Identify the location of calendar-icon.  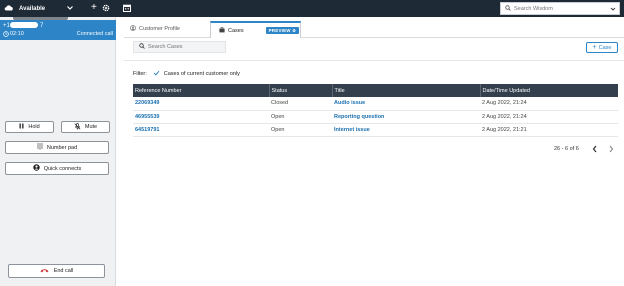
(127, 9).